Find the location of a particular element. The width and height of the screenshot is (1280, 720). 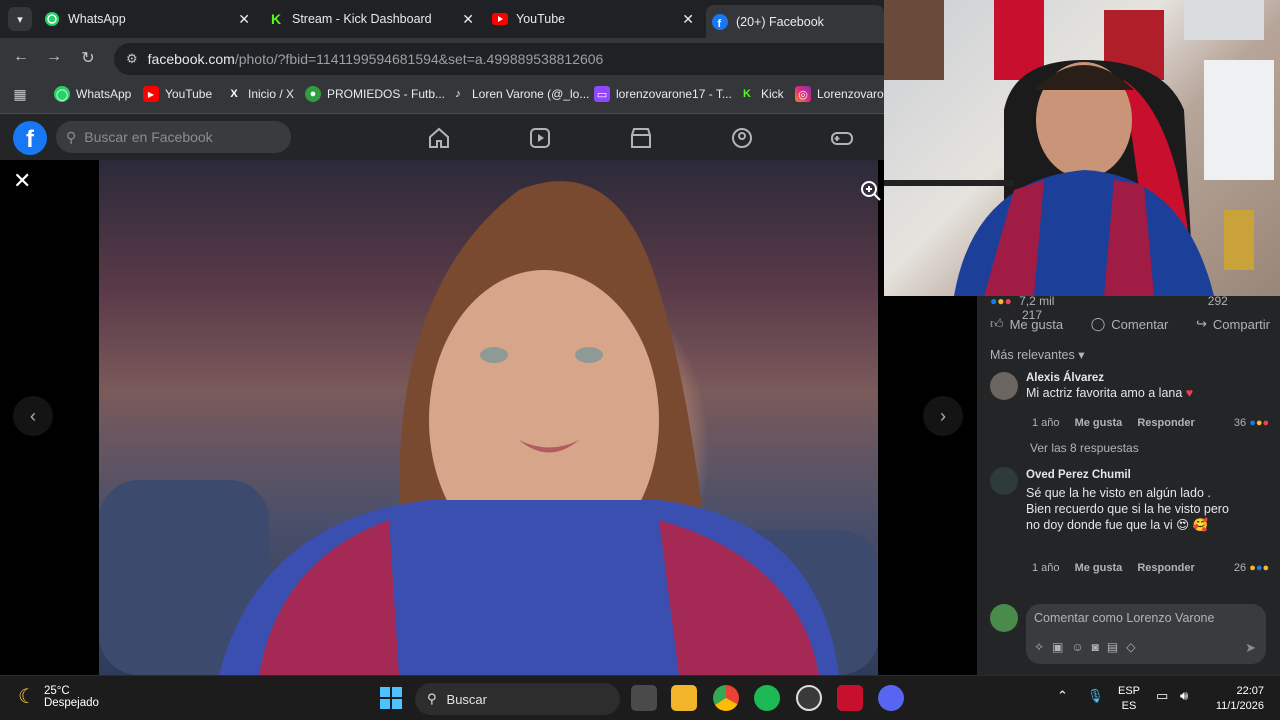

comment-button: ◯ Comentar is located at coordinates (1130, 324).